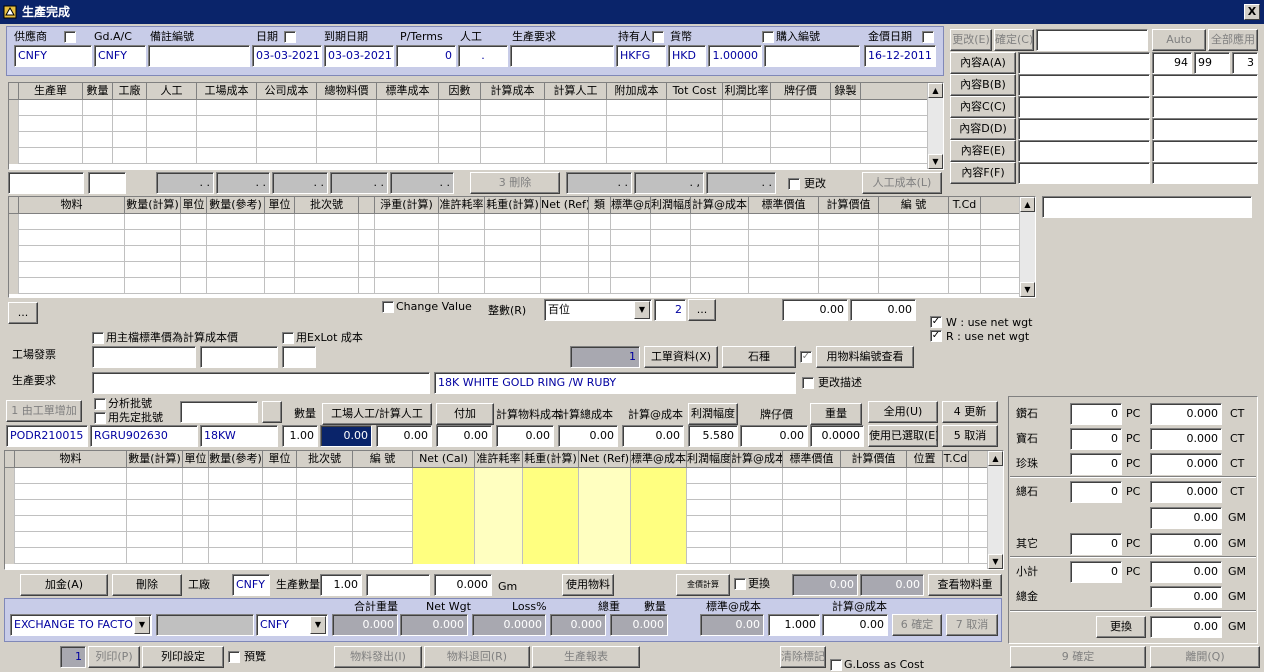 Image resolution: width=1264 pixels, height=672 pixels. What do you see at coordinates (970, 412) in the screenshot?
I see `update-button: 4 更新` at bounding box center [970, 412].